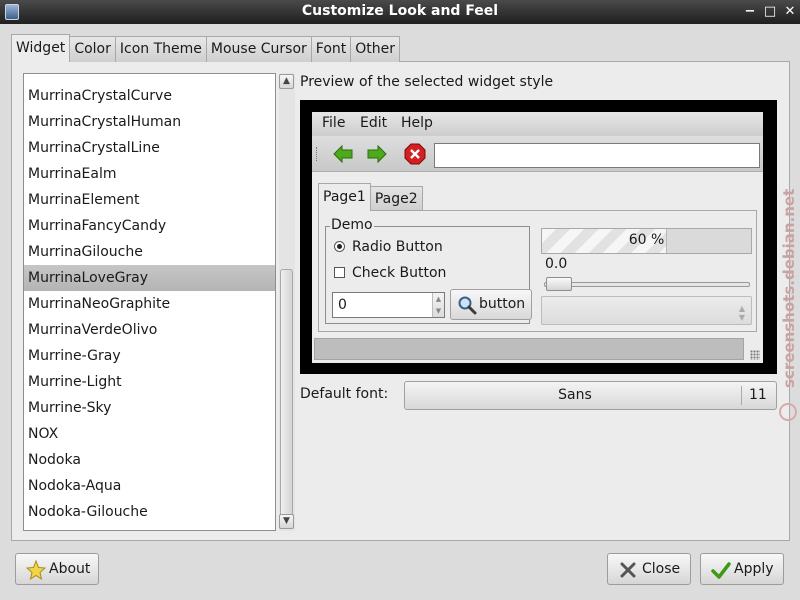  Describe the element at coordinates (36, 570) in the screenshot. I see `star-icon` at that location.